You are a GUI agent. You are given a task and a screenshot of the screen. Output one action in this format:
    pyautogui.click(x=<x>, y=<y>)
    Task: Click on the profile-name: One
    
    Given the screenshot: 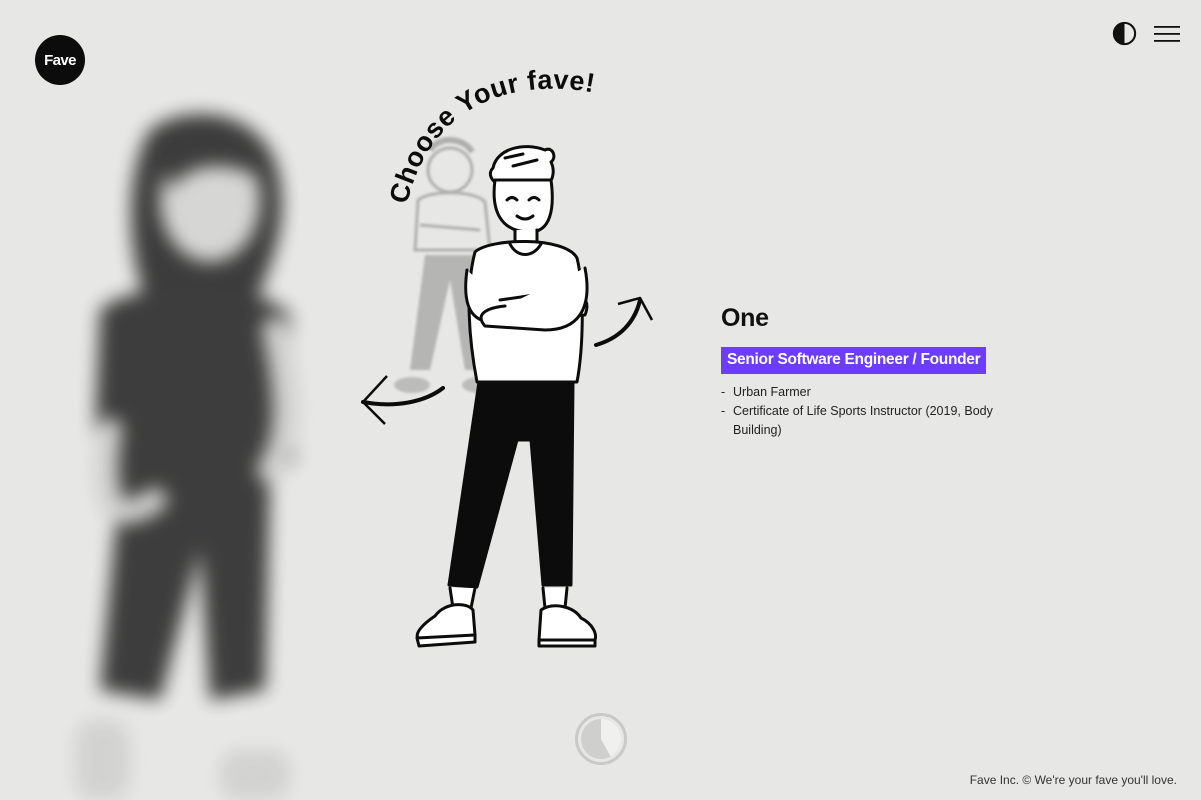 What is the action you would take?
    pyautogui.click(x=745, y=318)
    